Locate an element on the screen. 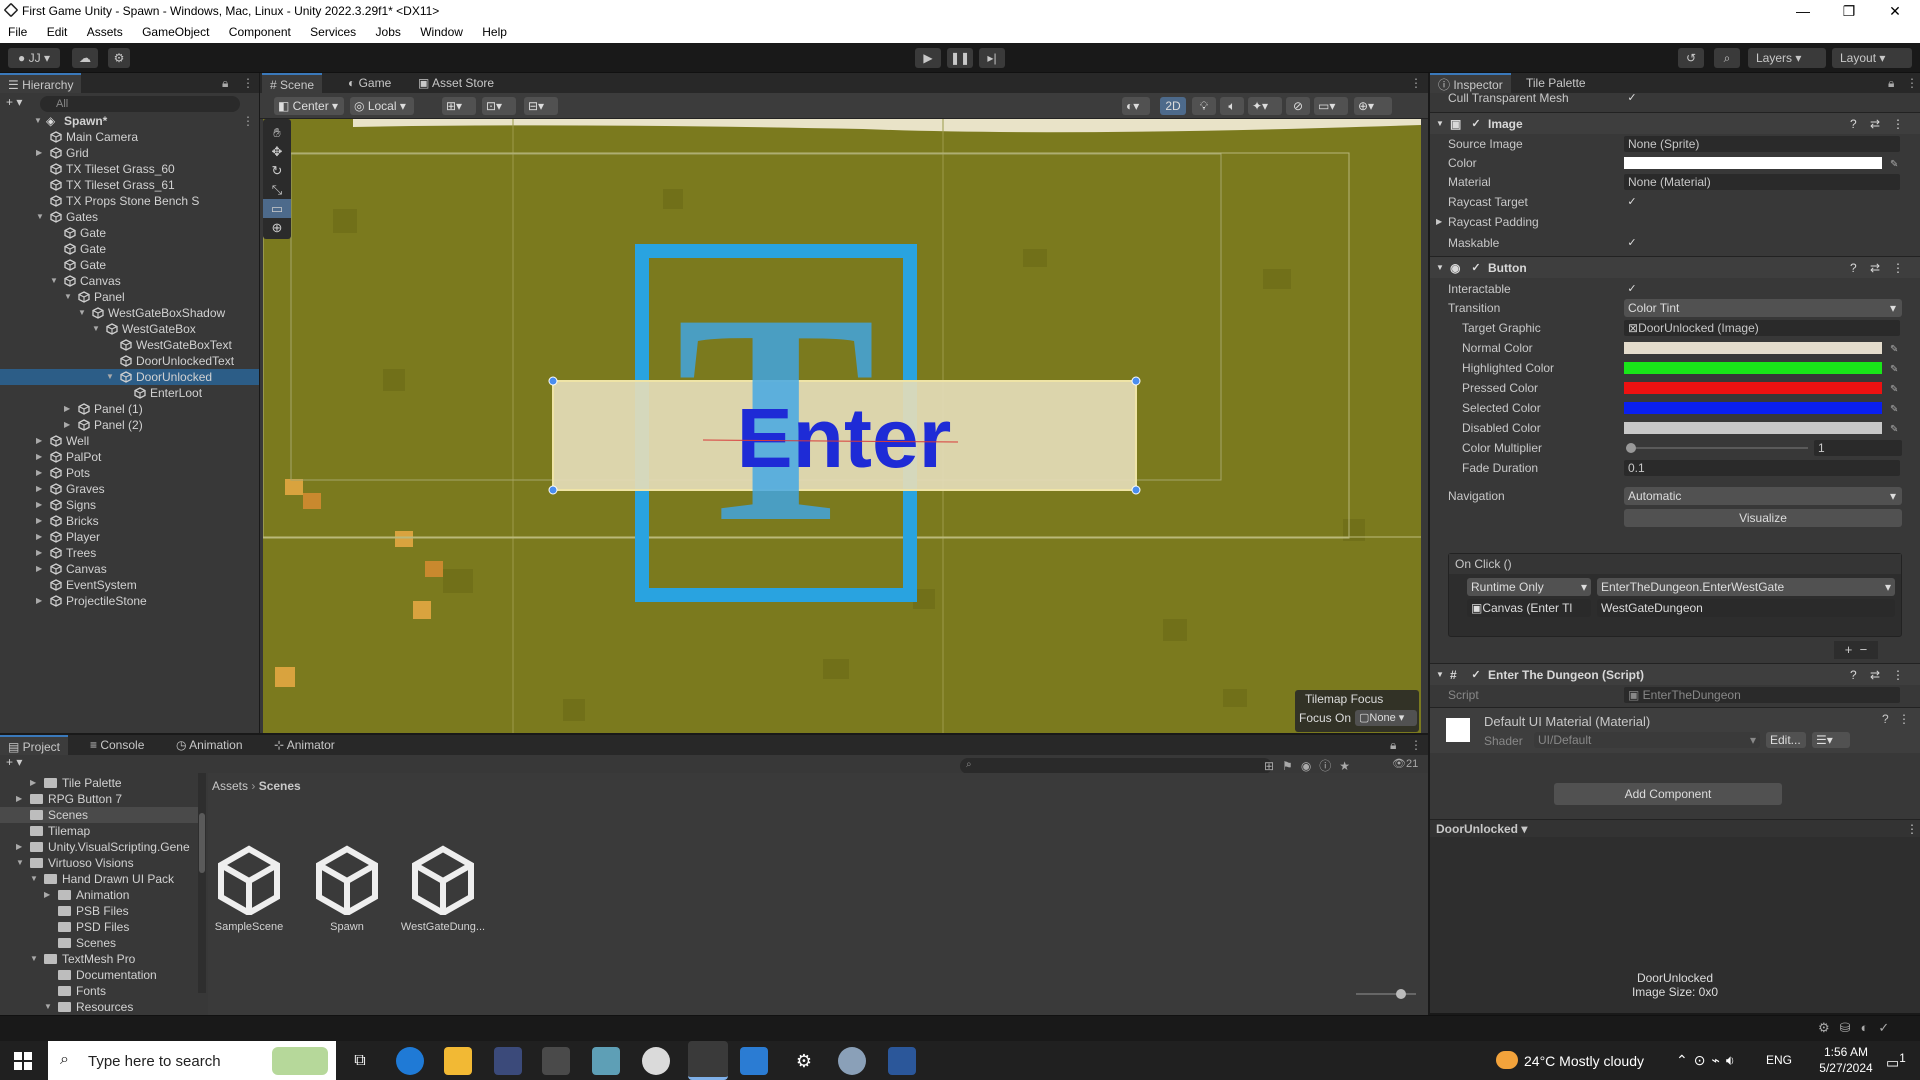  project-search-input: ⌕ is located at coordinates (1116, 766).